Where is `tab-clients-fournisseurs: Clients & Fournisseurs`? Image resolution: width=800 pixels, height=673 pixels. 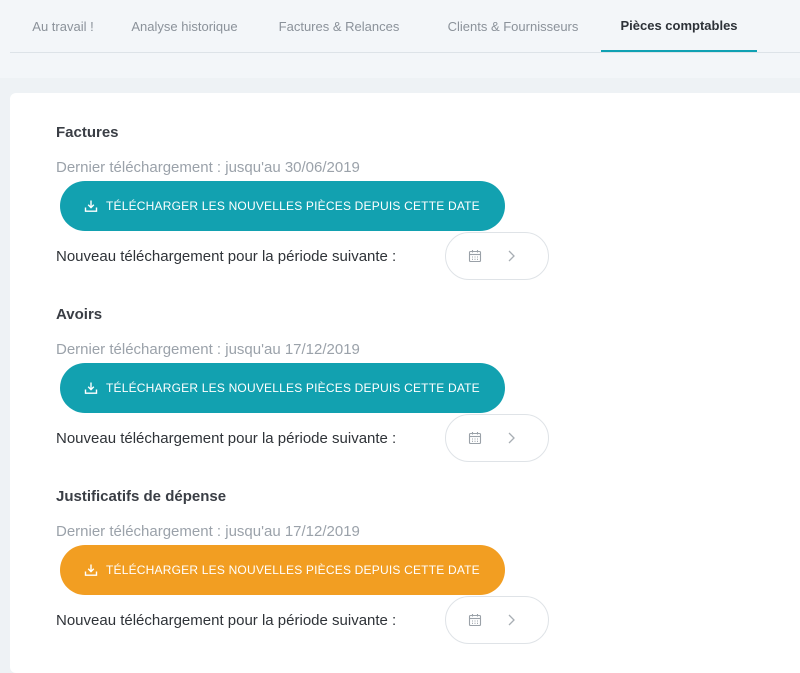 tab-clients-fournisseurs: Clients & Fournisseurs is located at coordinates (513, 26).